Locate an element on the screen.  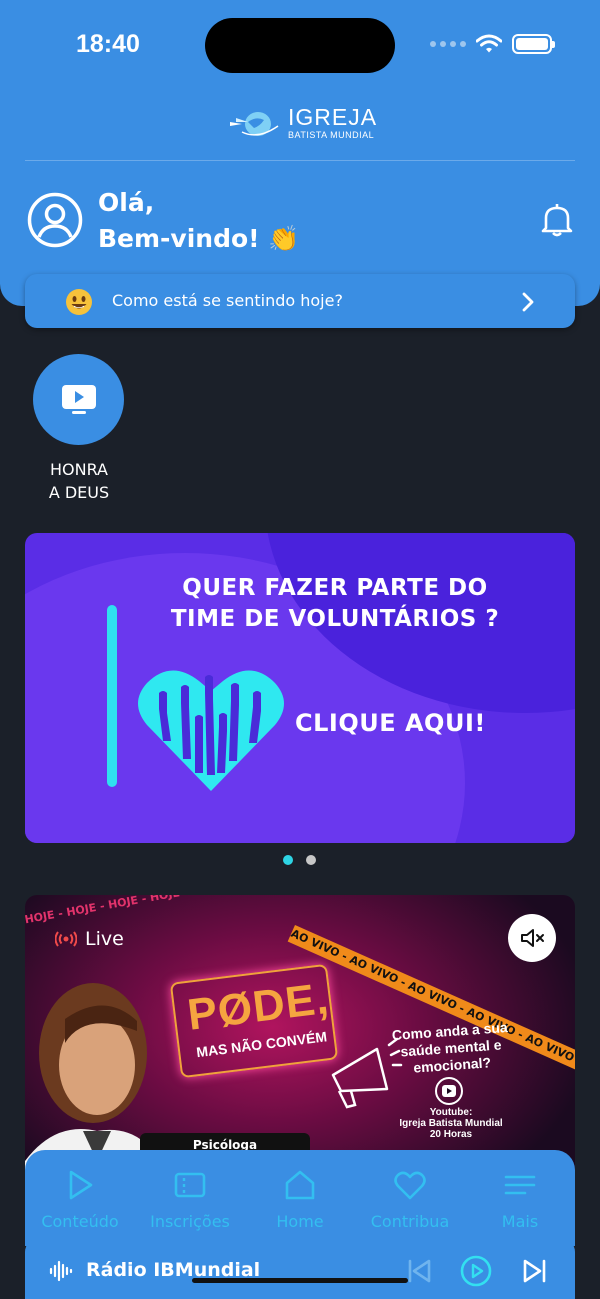
play-icon is located at coordinates (81, 1185).